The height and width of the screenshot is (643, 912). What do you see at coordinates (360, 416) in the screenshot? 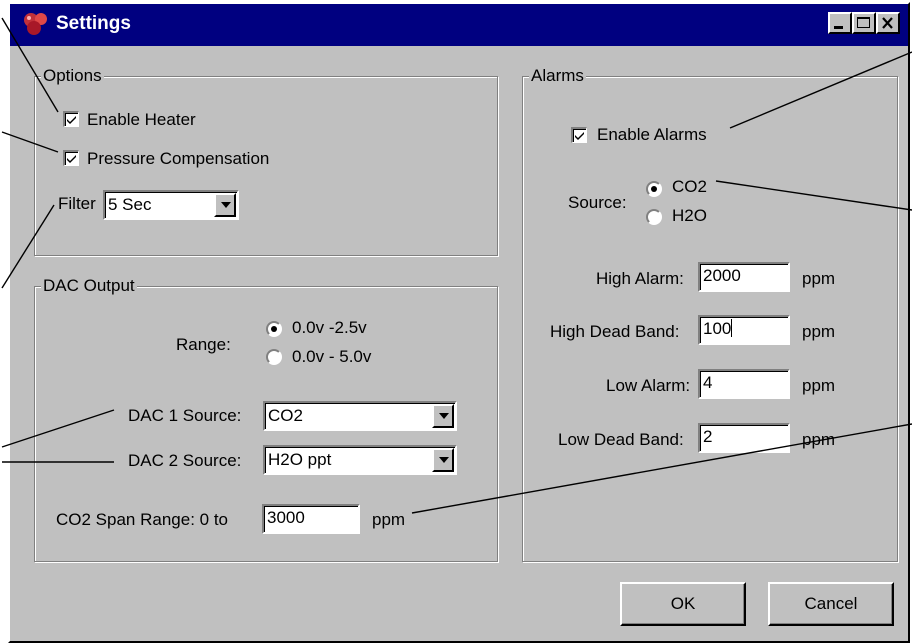
I see `dac1-source-select: CO2` at bounding box center [360, 416].